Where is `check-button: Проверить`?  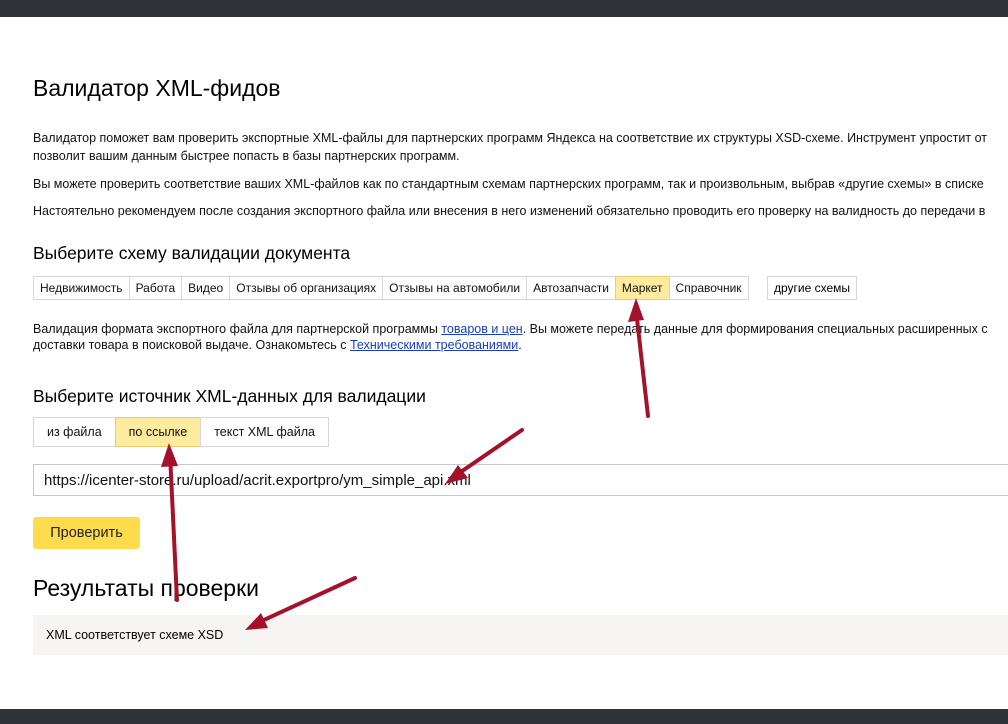
check-button: Проверить is located at coordinates (86, 533).